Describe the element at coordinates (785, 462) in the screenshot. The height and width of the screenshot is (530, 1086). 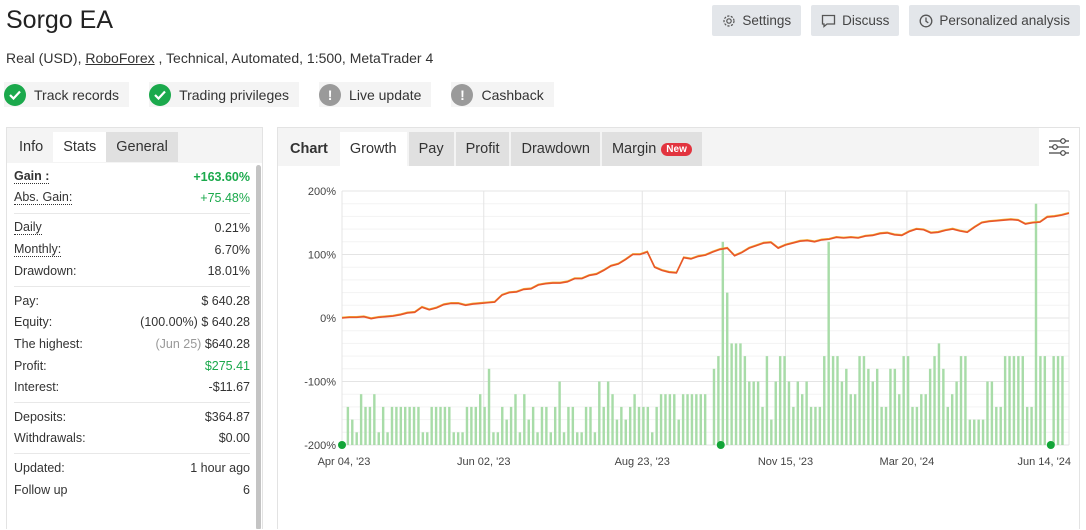
I see `x-tick-label: Nov 15, '23` at that location.